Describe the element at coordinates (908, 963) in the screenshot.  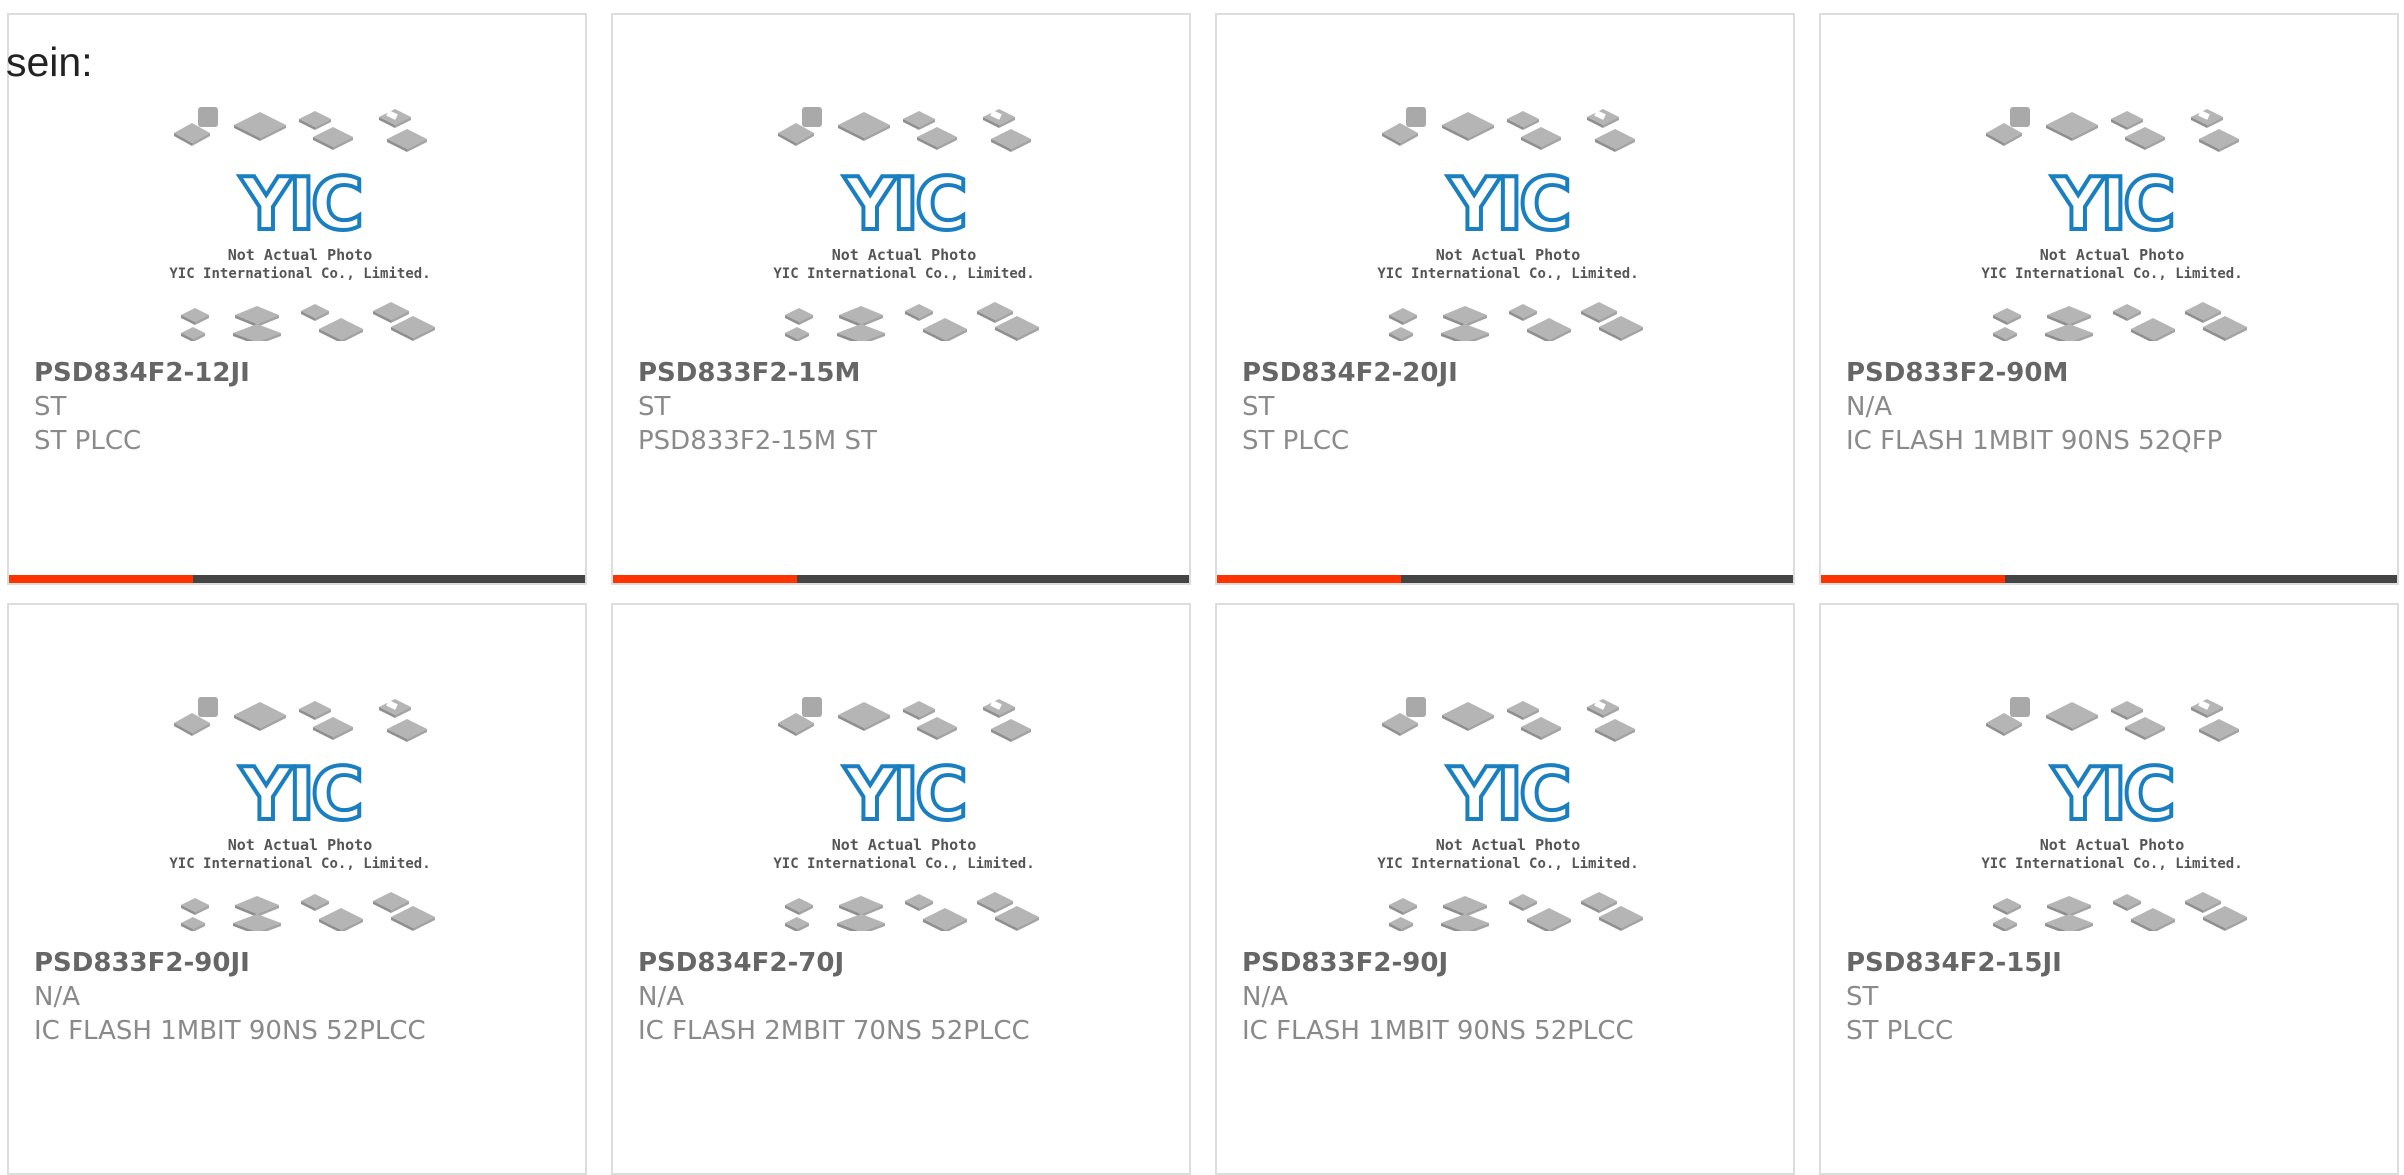
I see `part-number: PSD834F2-70J` at that location.